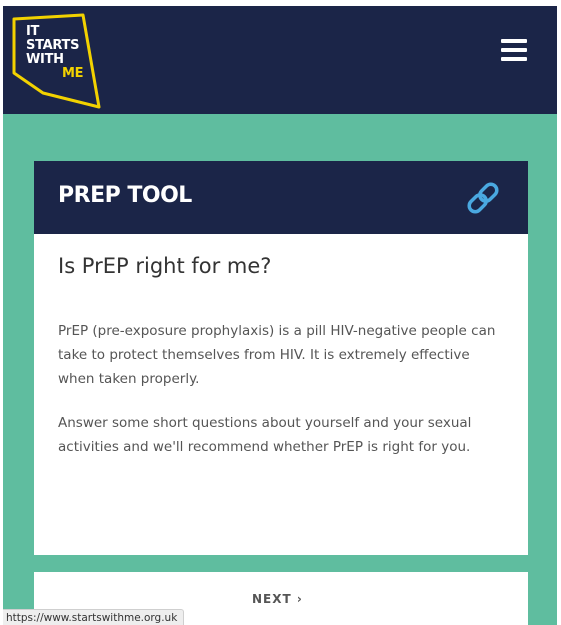 This screenshot has width=561, height=625. Describe the element at coordinates (73, 73) in the screenshot. I see `logo-line-4: ME` at that location.